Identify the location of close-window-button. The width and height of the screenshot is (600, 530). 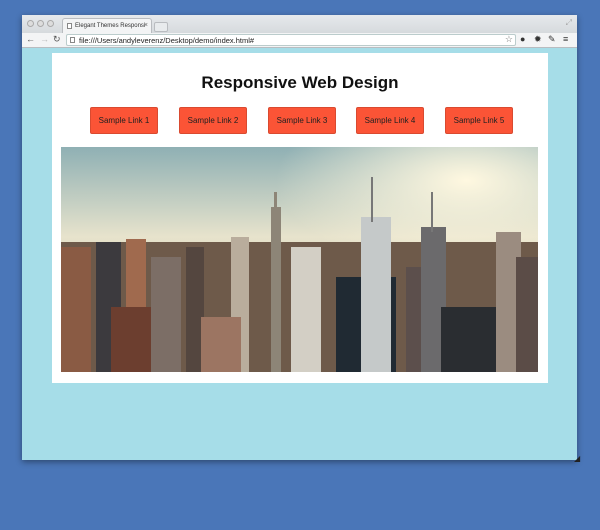
(30, 23).